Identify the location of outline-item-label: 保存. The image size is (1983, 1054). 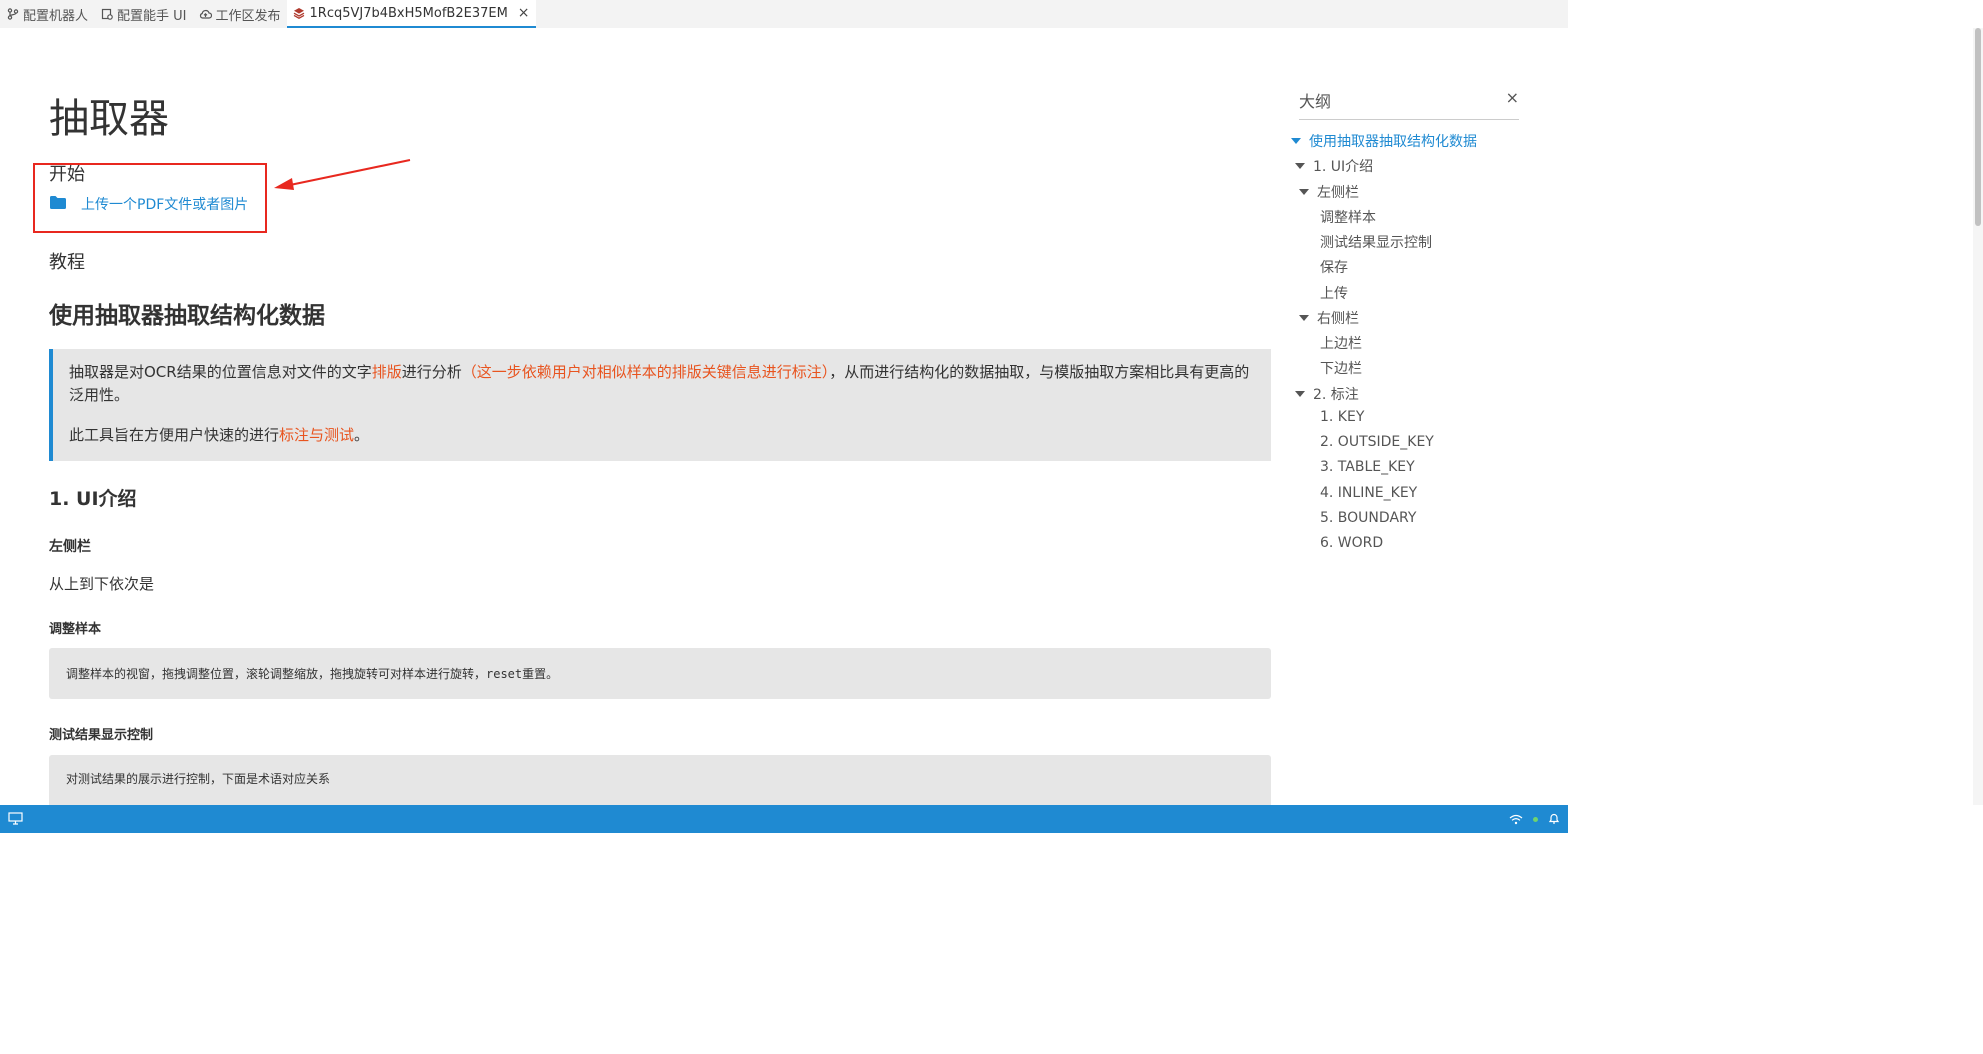
(1334, 268).